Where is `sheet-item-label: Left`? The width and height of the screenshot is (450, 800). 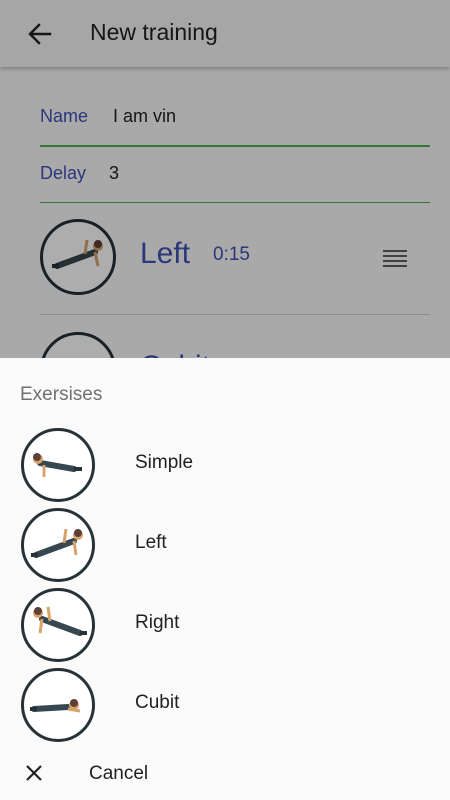
sheet-item-label: Left is located at coordinates (151, 542).